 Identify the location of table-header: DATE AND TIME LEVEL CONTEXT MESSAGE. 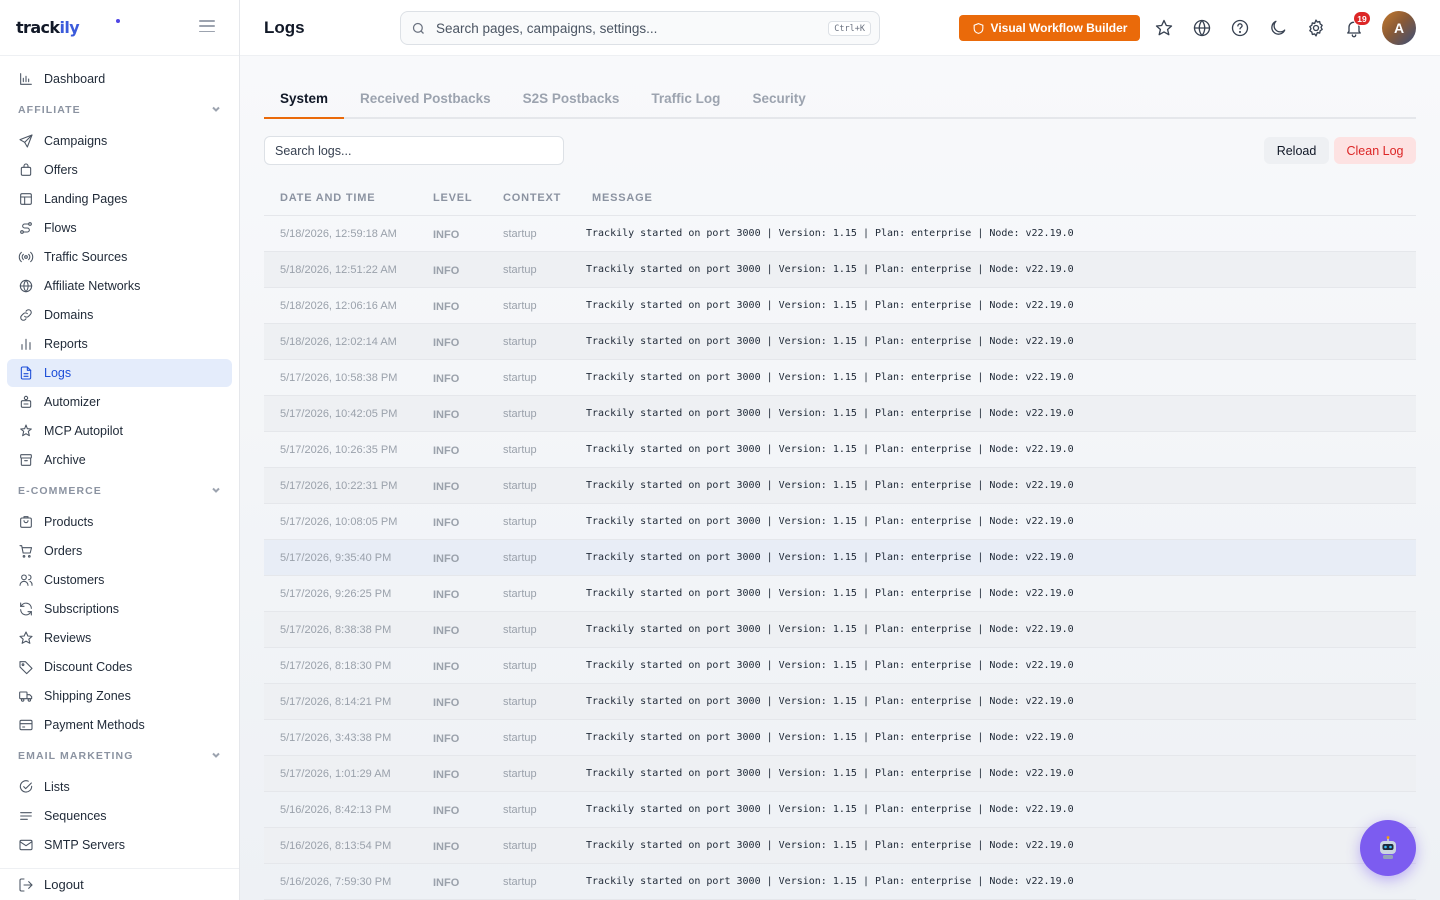
(840, 198).